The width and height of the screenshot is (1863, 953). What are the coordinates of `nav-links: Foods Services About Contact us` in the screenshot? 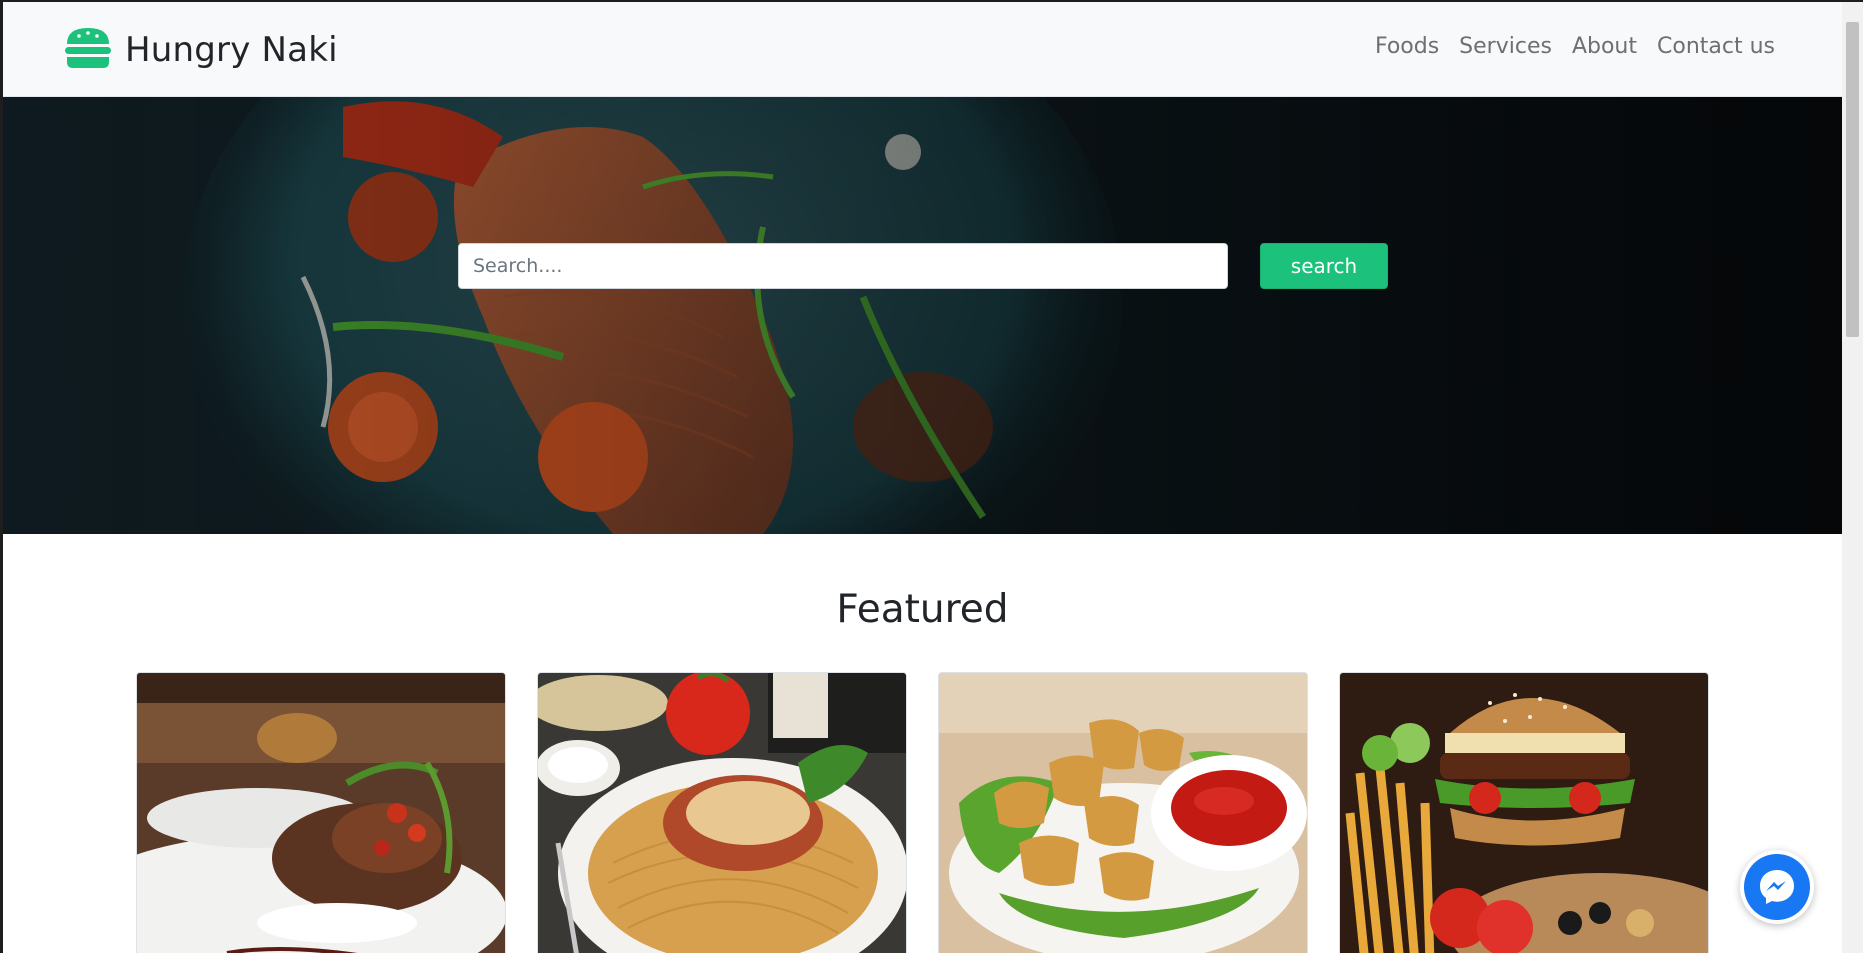 It's located at (1575, 46).